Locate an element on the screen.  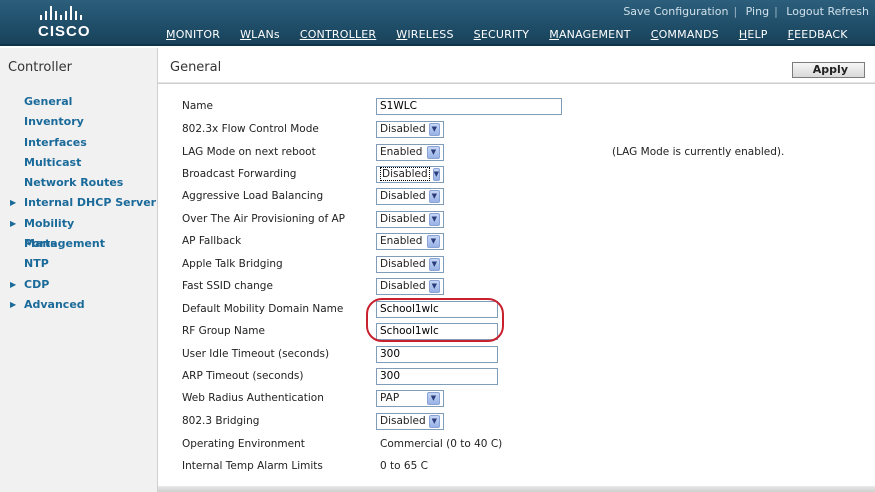
row-name: Name is located at coordinates (522, 106).